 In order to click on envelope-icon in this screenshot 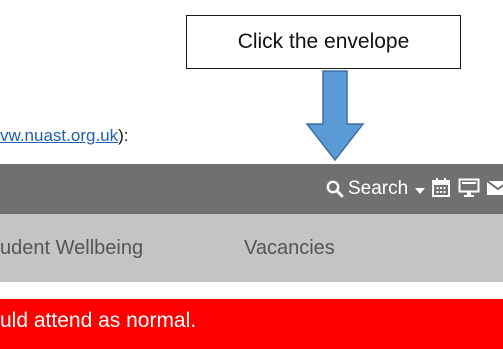, I will do `click(494, 188)`.